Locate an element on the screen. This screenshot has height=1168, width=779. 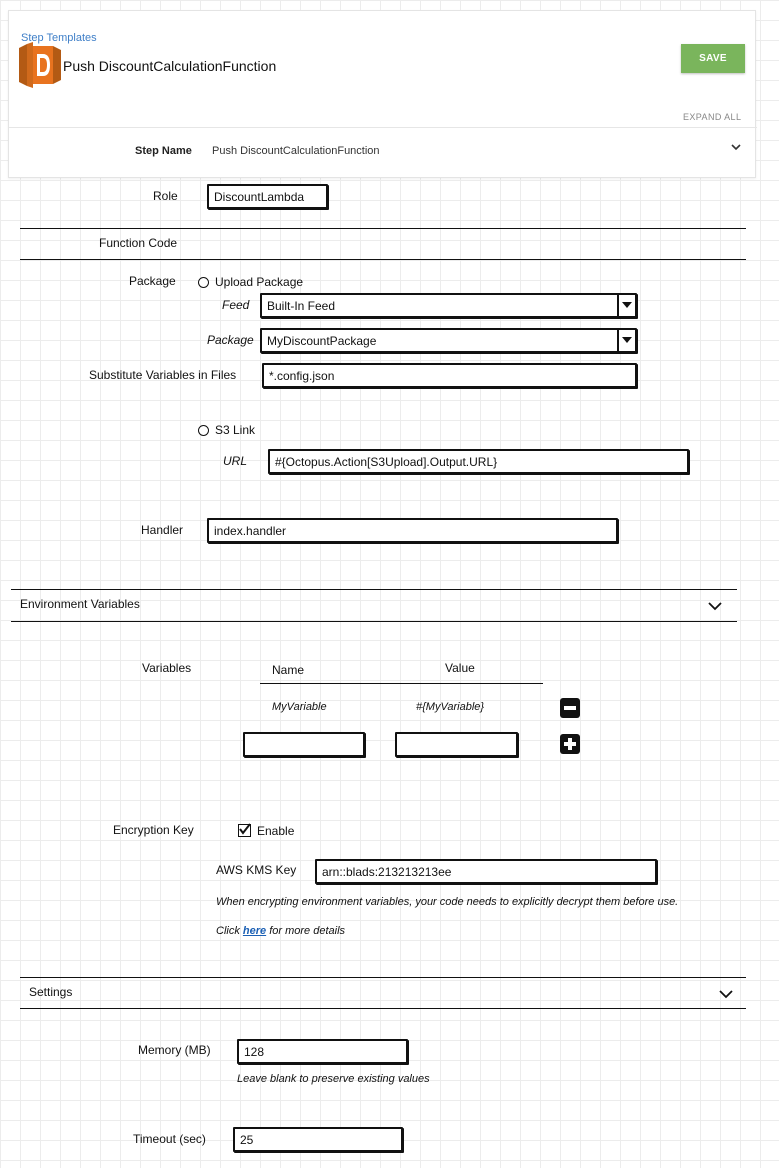
step-name-label: Step Name is located at coordinates (163, 151).